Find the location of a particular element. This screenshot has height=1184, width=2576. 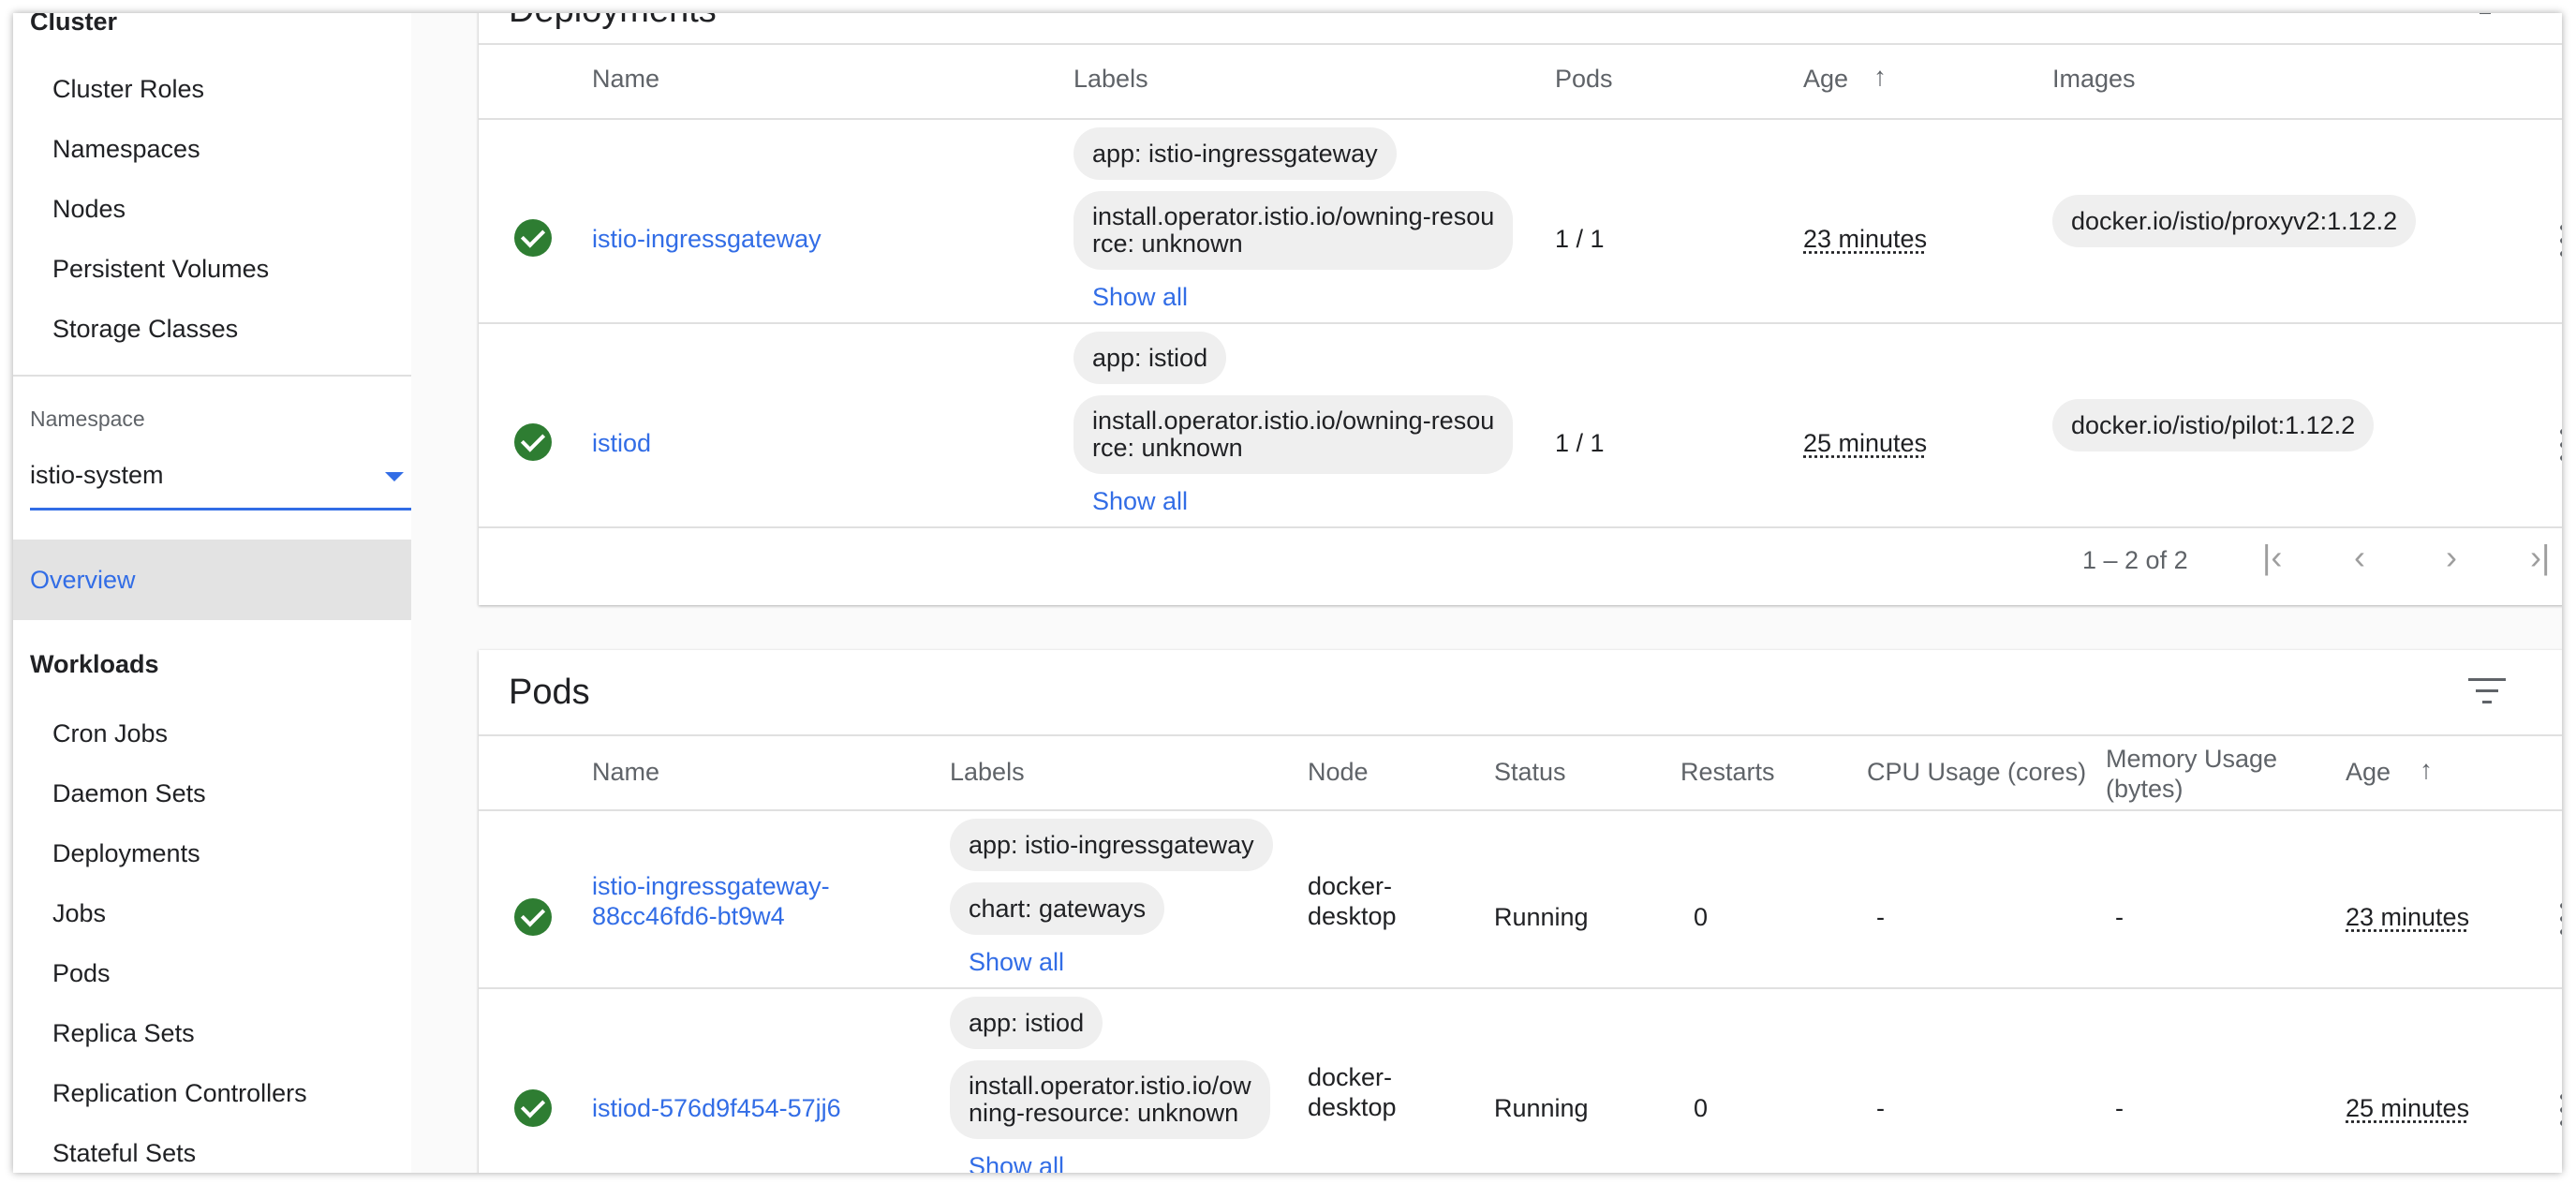

chevron-right-icon: › is located at coordinates (2451, 557).